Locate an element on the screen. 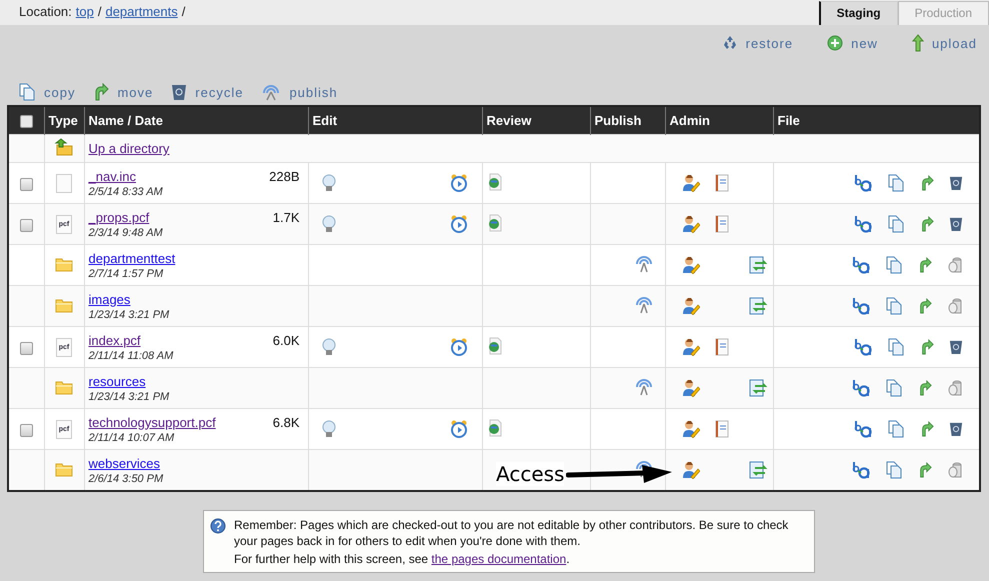 This screenshot has width=989, height=581. up-directory-link: Up a directory is located at coordinates (129, 148).